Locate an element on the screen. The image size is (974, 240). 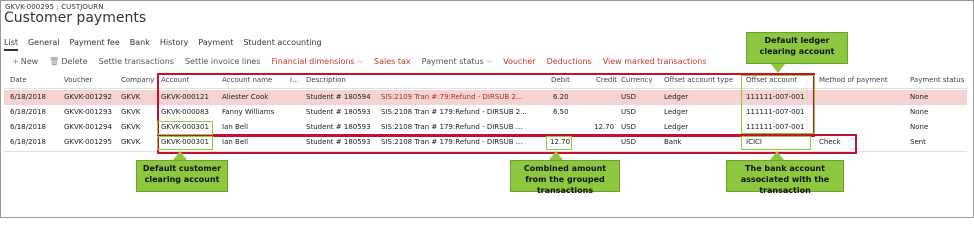
sales-tax-button: Sales tax is located at coordinates (392, 61).